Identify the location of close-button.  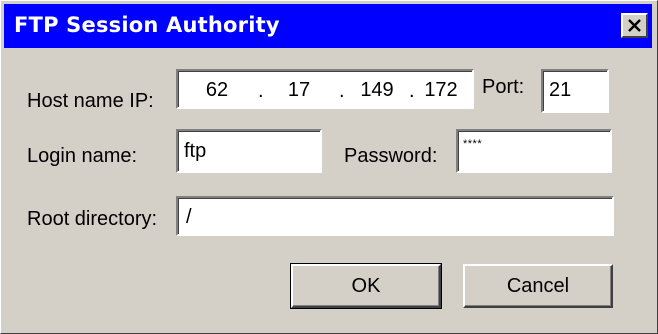
(634, 25).